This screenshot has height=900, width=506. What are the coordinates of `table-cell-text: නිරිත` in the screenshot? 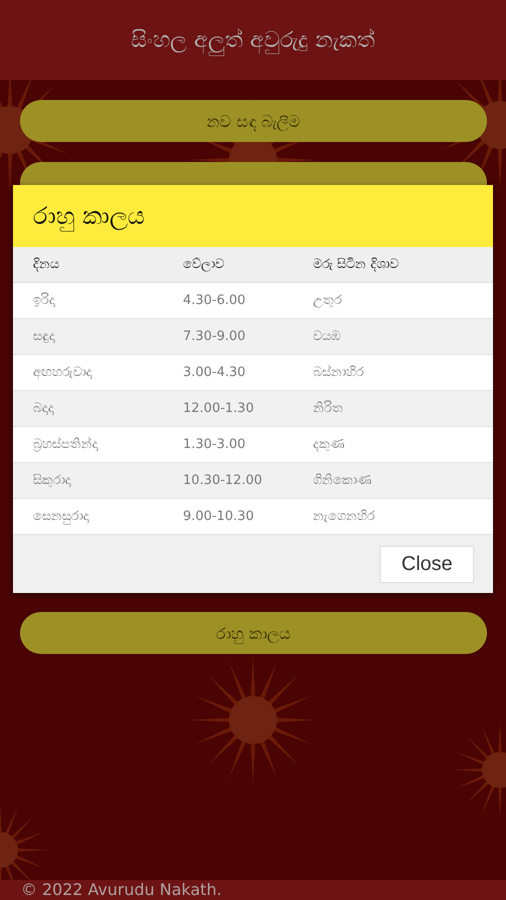 It's located at (328, 408).